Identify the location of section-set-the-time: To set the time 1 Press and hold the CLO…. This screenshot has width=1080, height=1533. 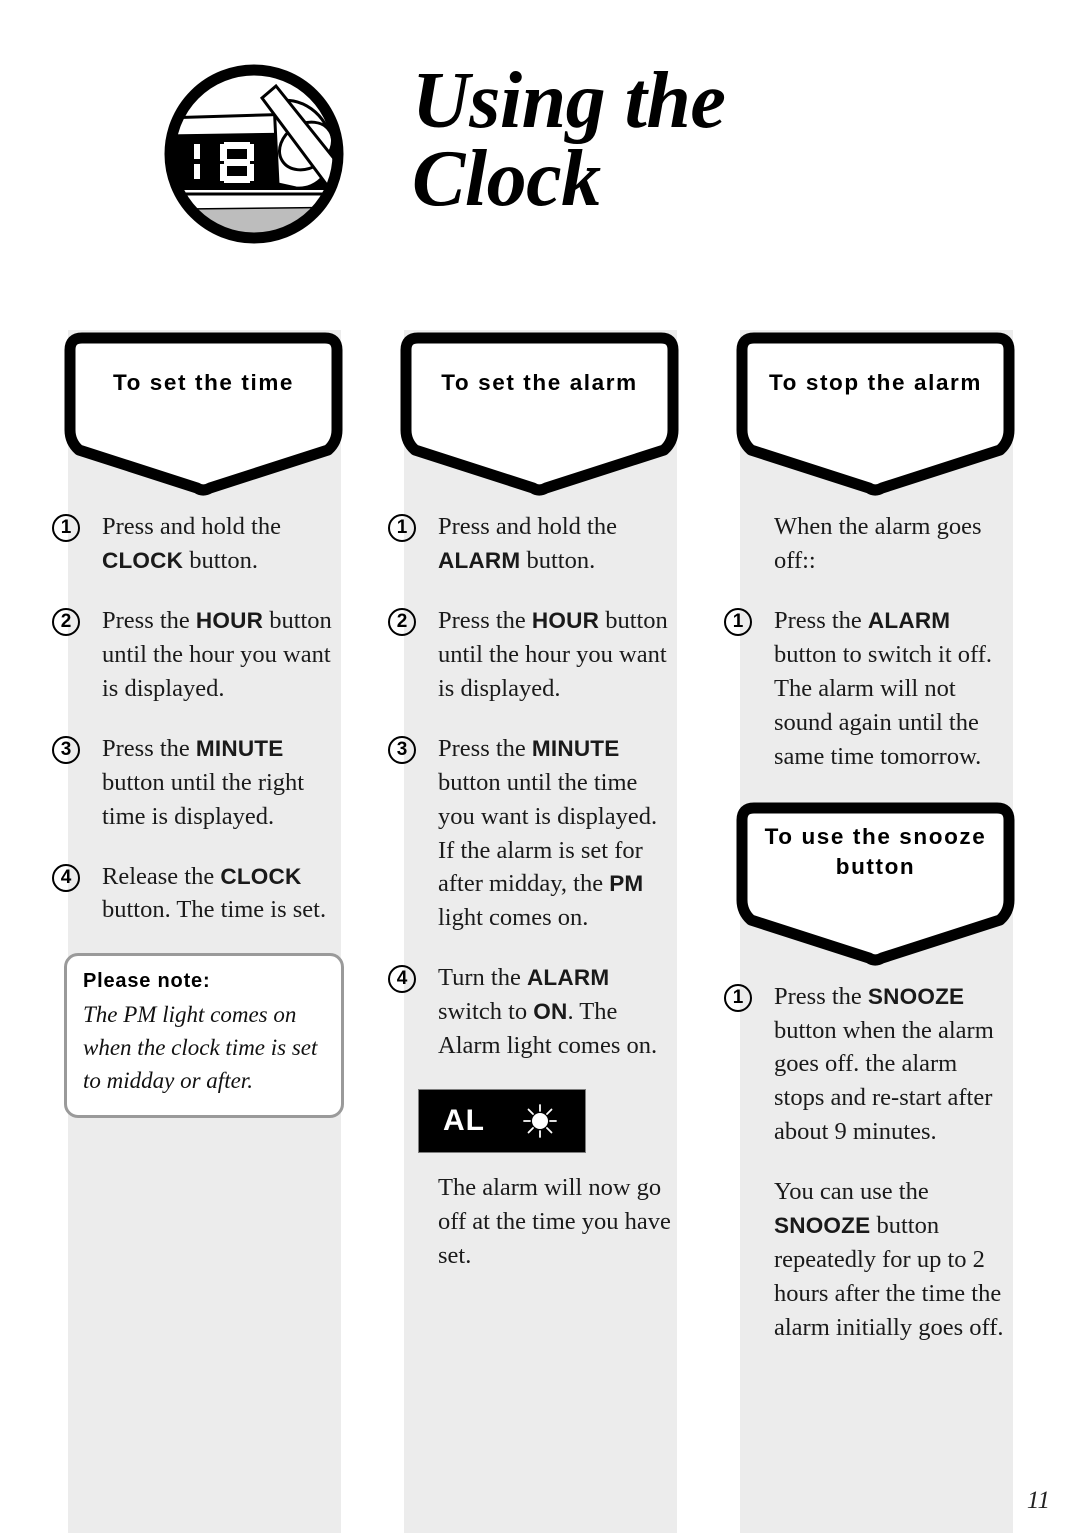
(198, 724).